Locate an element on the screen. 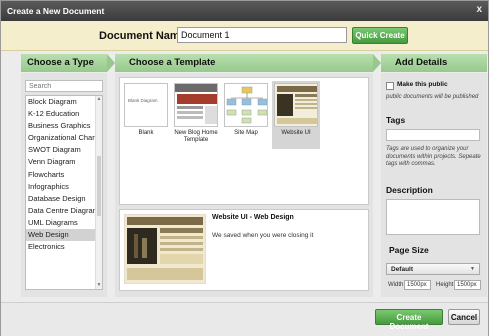 The image size is (489, 336). type-list-scrollbar: ▲ ▼ is located at coordinates (98, 192).